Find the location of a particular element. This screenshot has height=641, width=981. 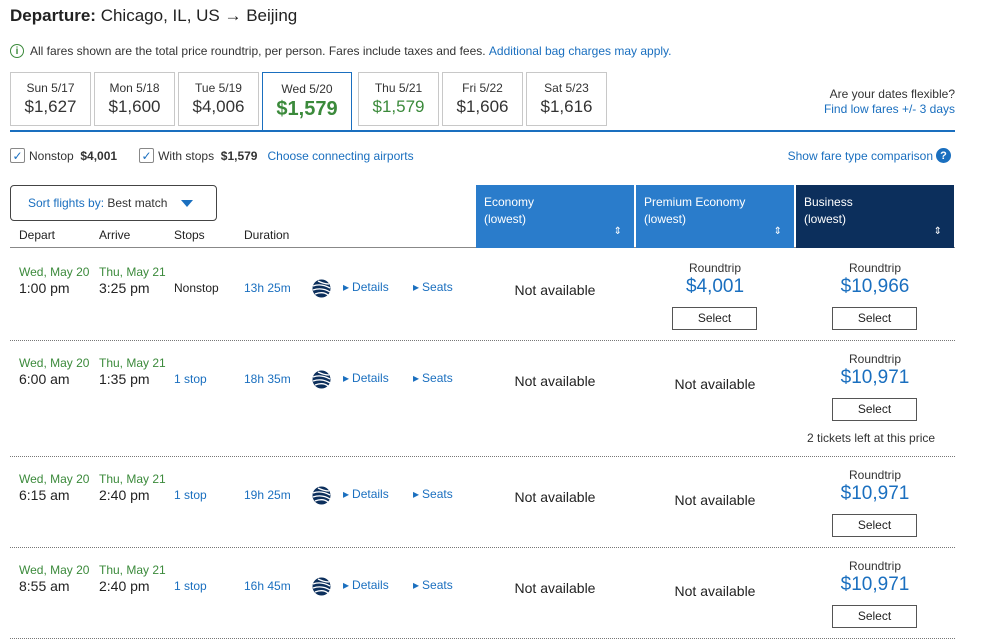

date-tab: Wed 5/20 $1,579 is located at coordinates (307, 102).